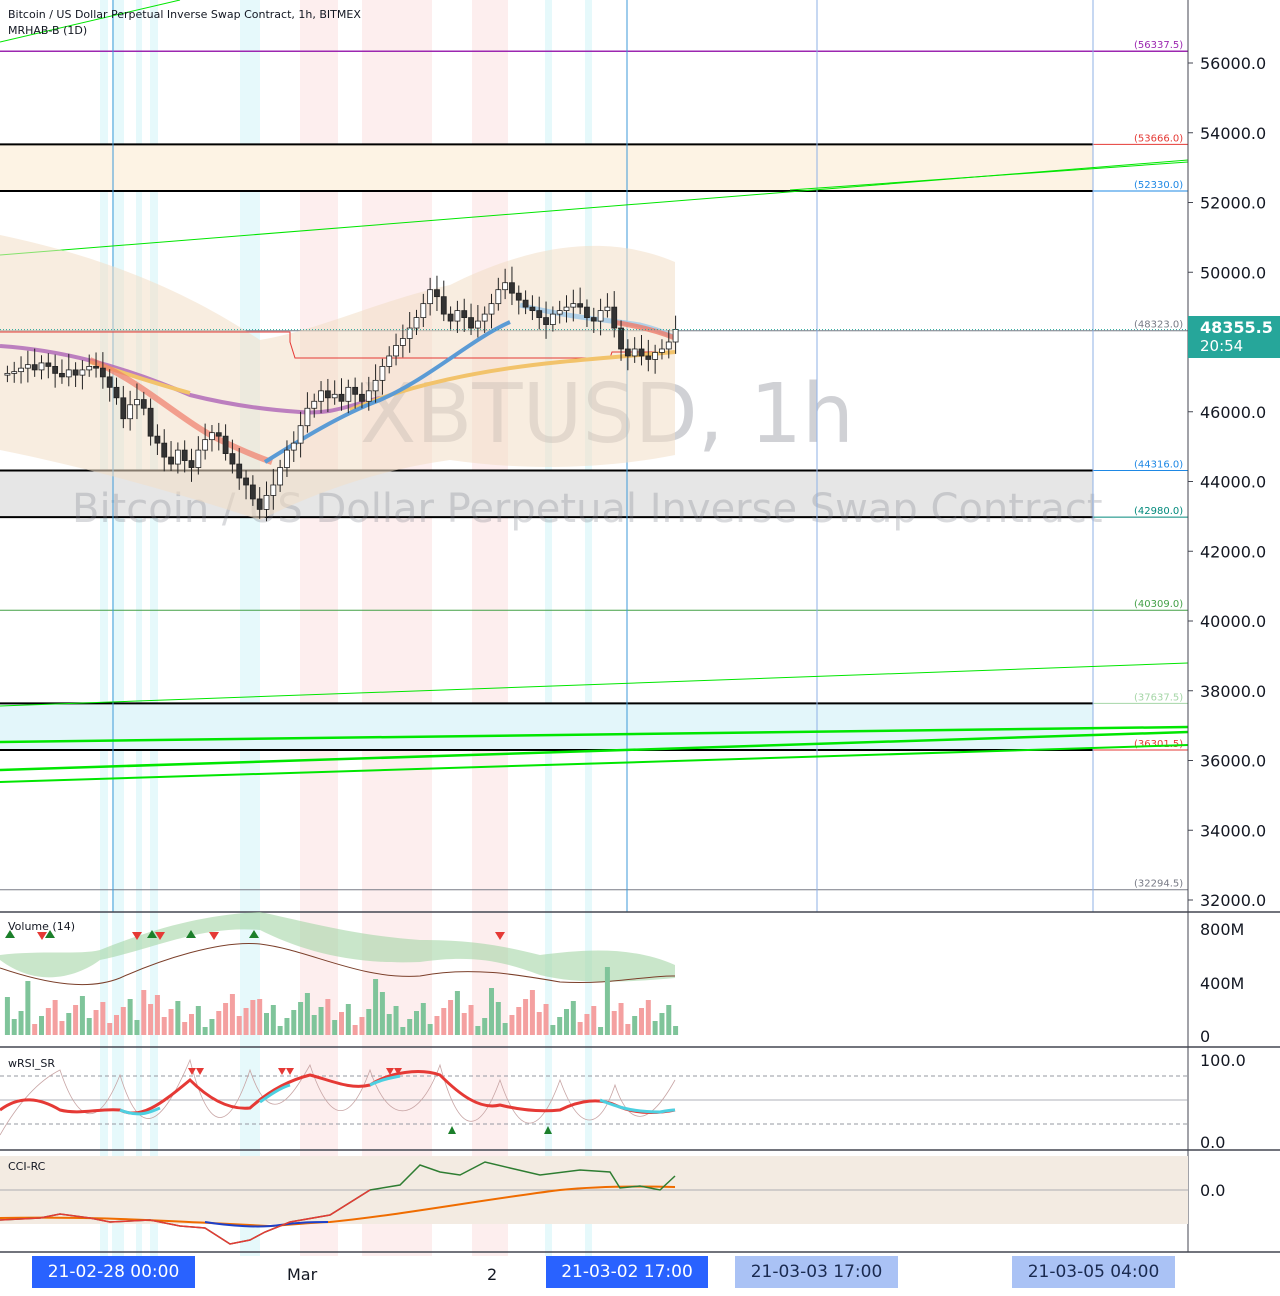  Describe the element at coordinates (1233, 133) in the screenshot. I see `price-tick-label: 54000.0` at that location.